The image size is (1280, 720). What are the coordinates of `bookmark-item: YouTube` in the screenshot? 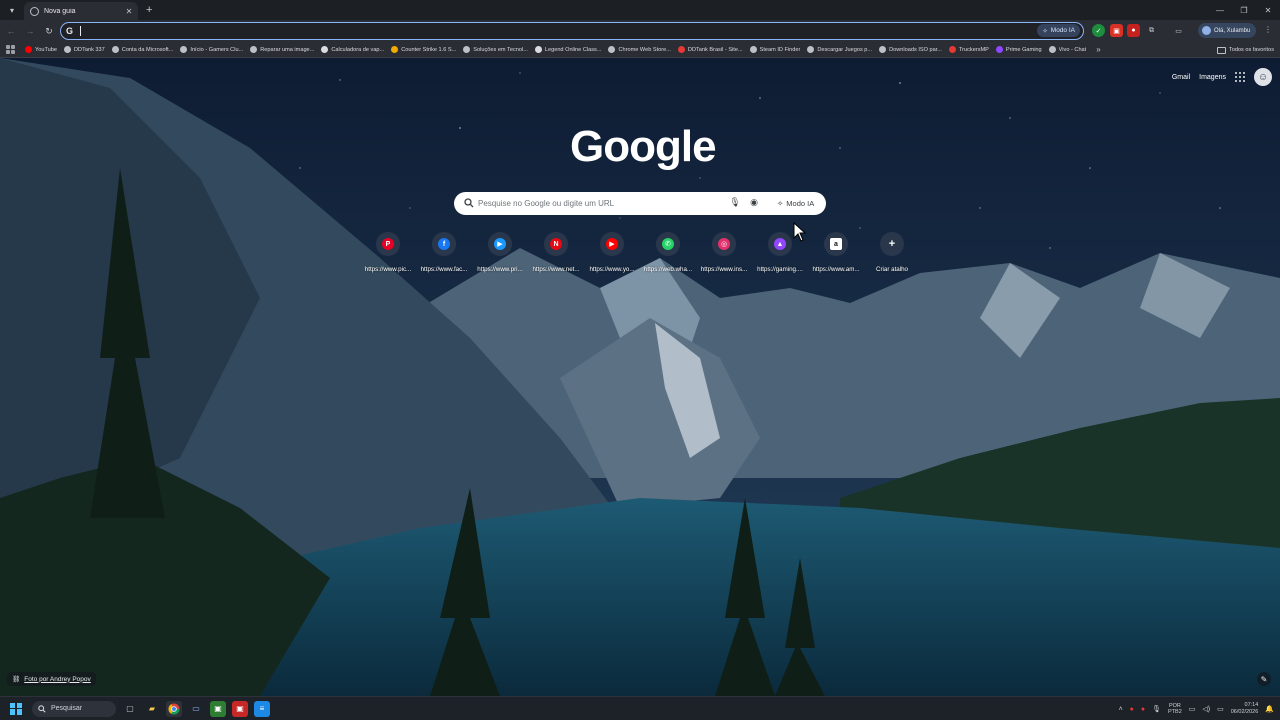 It's located at (41, 50).